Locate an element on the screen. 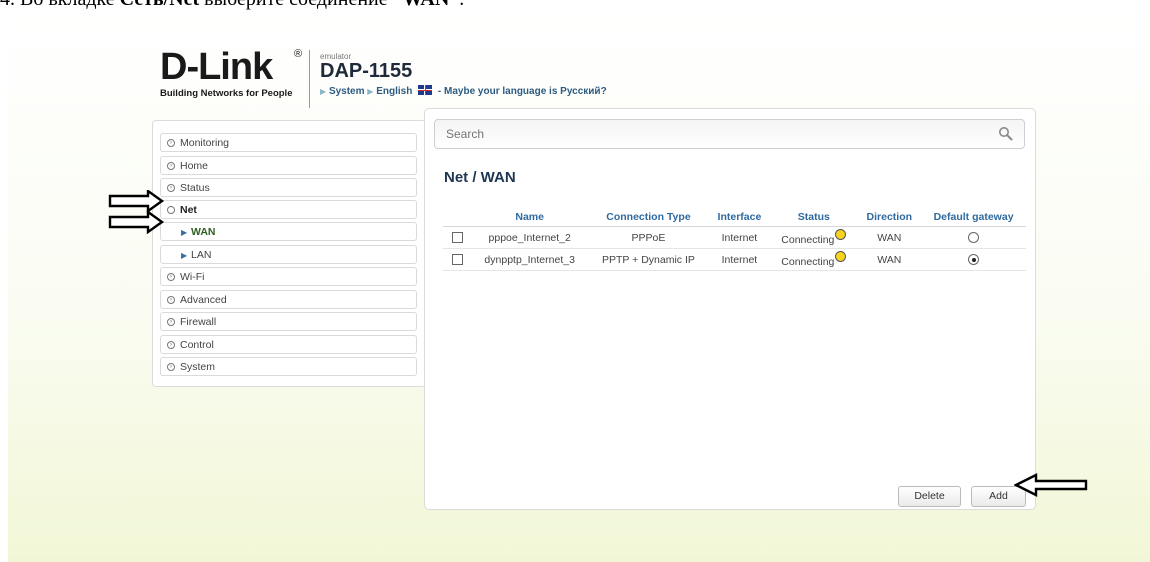 This screenshot has width=1150, height=562. sidebar-item-wan: ▶ WAN is located at coordinates (288, 231).